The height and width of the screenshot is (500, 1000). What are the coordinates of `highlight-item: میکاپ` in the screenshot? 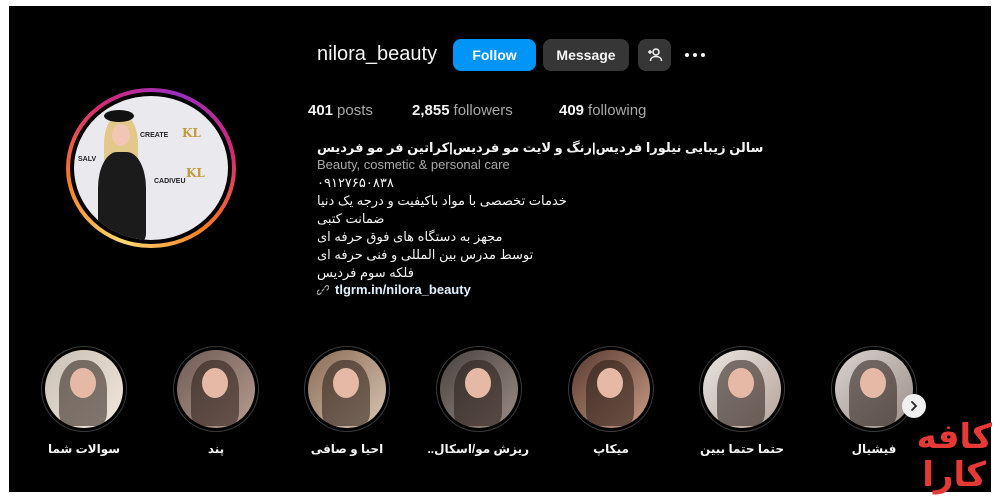 It's located at (611, 401).